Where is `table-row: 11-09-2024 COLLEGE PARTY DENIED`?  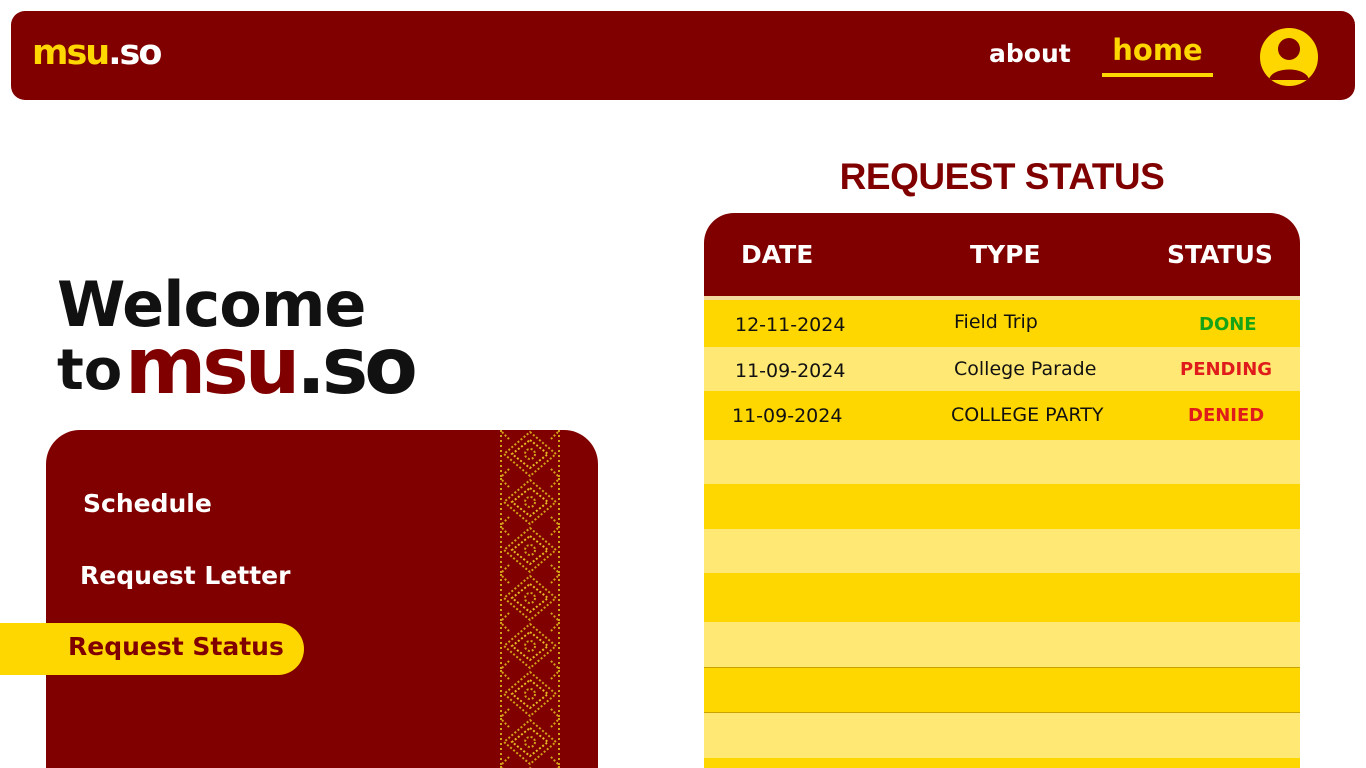
table-row: 11-09-2024 COLLEGE PARTY DENIED is located at coordinates (1002, 415).